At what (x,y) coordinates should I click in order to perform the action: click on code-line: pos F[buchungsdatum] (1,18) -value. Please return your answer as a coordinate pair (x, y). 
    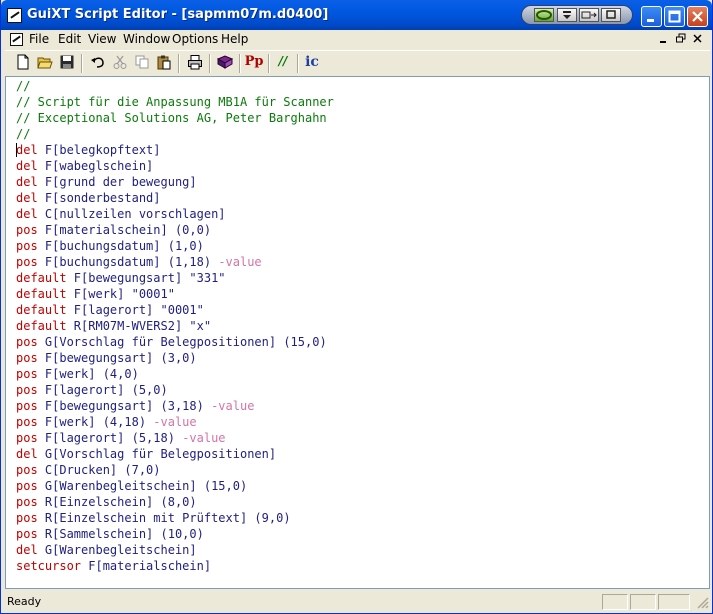
    Looking at the image, I should click on (175, 262).